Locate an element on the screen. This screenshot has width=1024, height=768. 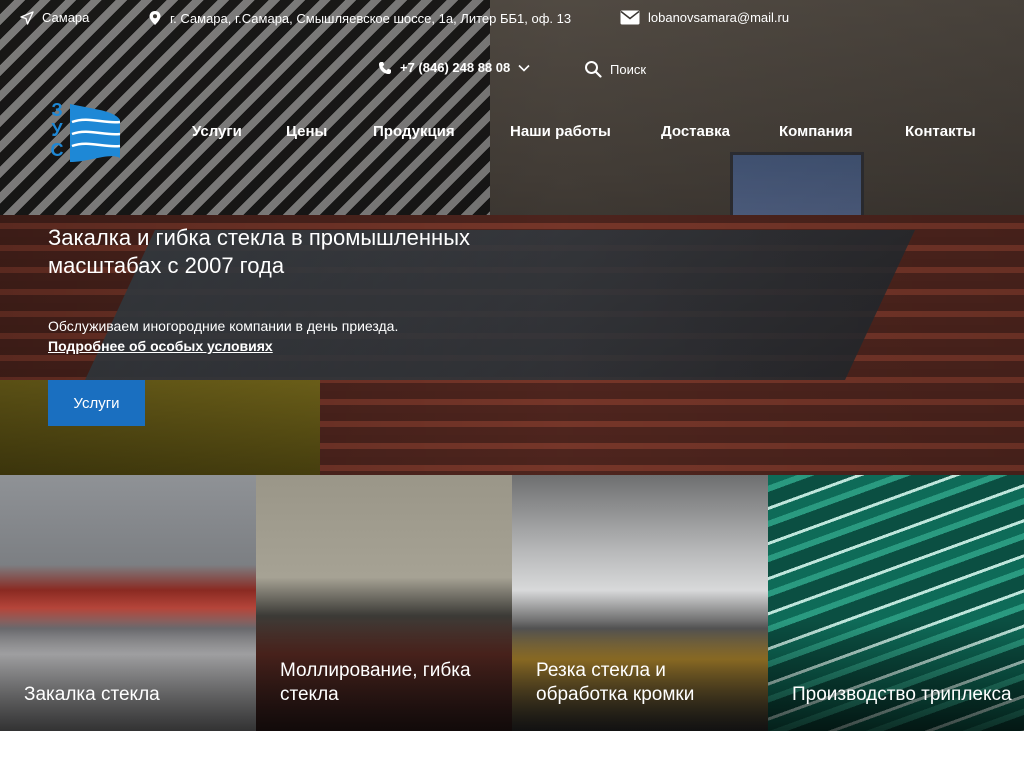
page-bottom is located at coordinates (512, 749).